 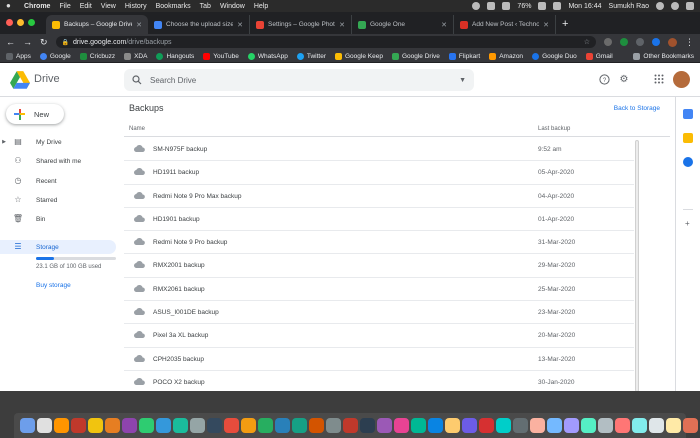 I want to click on tab-backups-drive: Backups – Google Drive ✕, so click(x=97, y=24).